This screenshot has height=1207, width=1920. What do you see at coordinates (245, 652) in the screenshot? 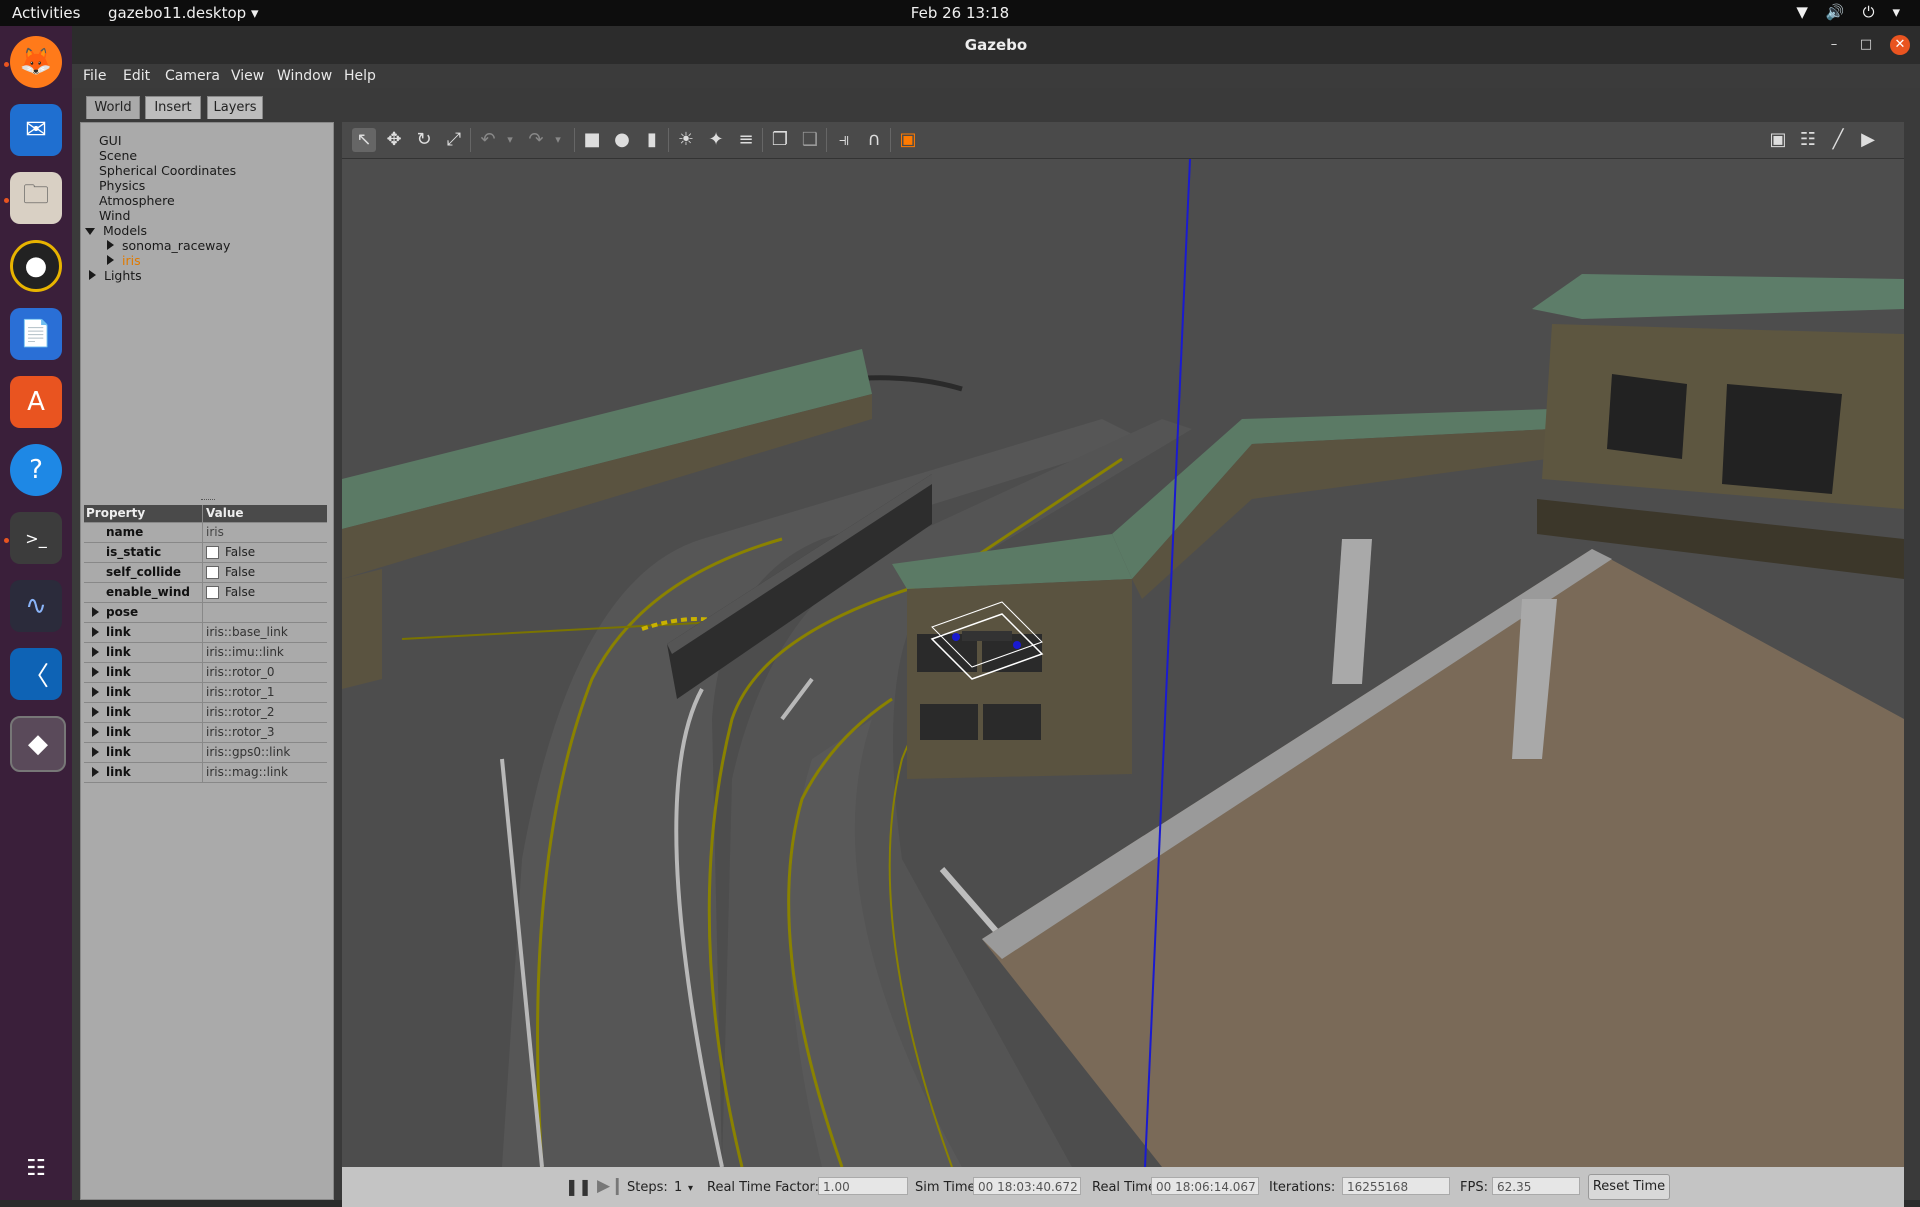
I see `property-value: iris::imu::link` at bounding box center [245, 652].